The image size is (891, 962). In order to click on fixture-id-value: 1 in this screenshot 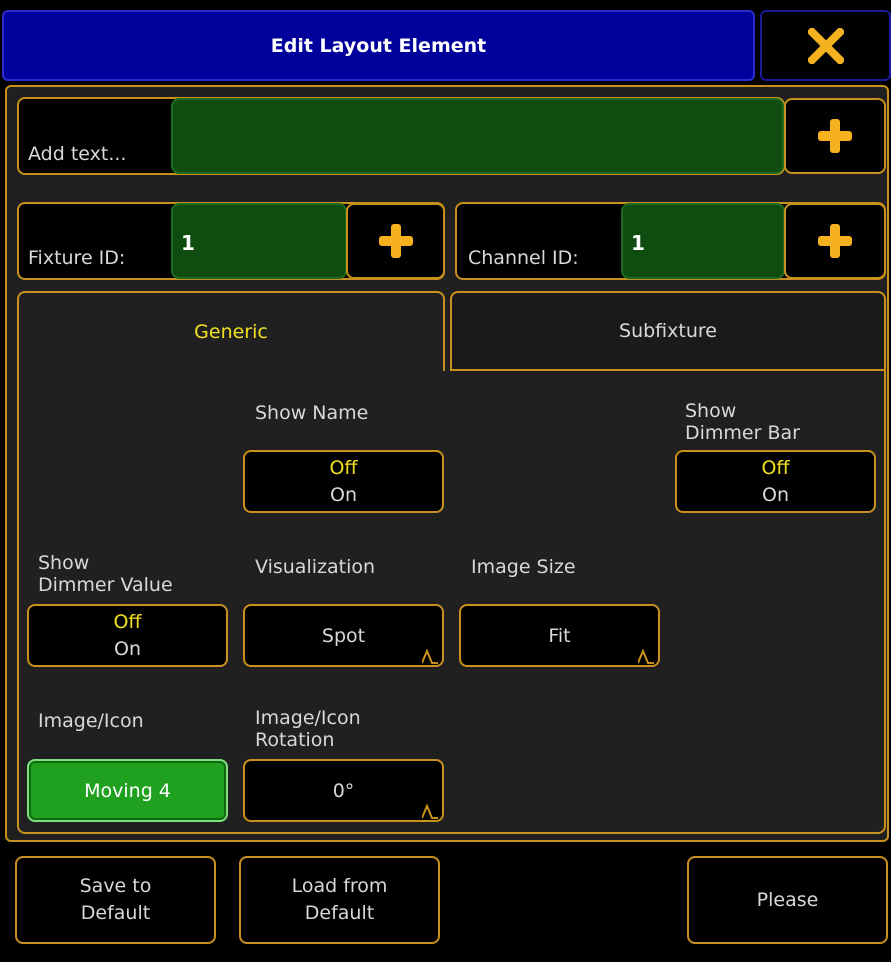, I will do `click(188, 243)`.